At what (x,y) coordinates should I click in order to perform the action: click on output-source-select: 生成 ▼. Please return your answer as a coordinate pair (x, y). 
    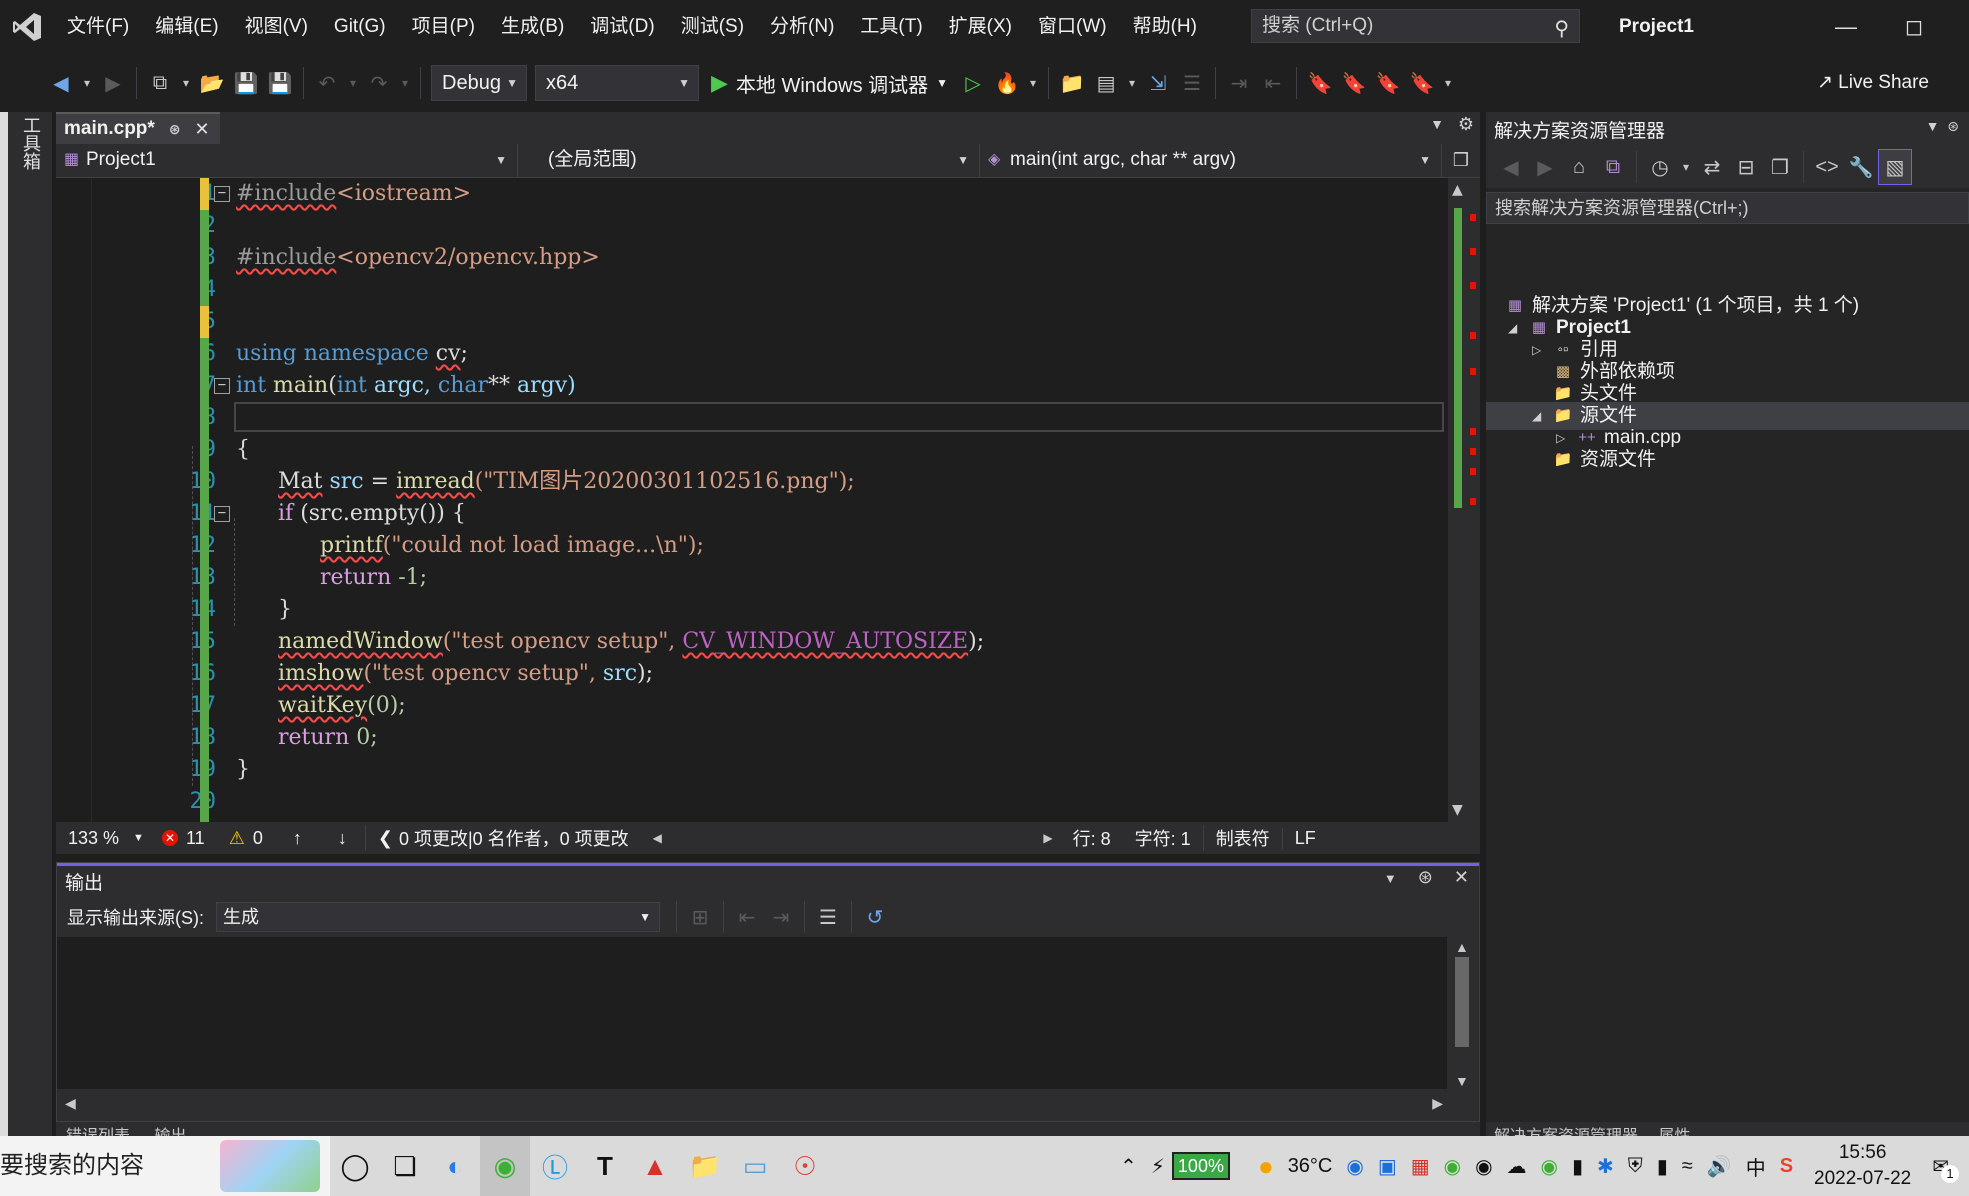
    Looking at the image, I should click on (438, 917).